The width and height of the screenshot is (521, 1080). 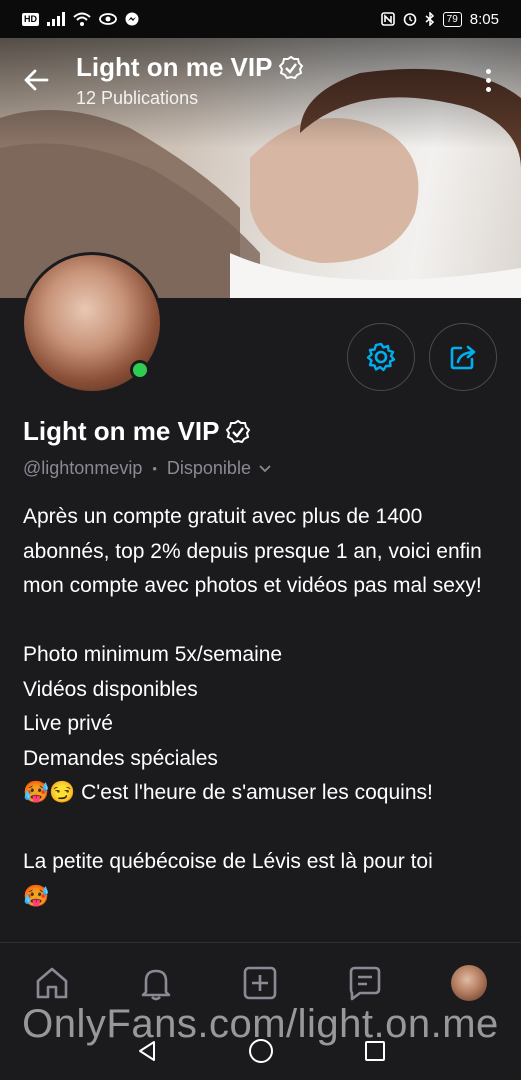 I want to click on header-title: Light on me VIP, so click(x=190, y=67).